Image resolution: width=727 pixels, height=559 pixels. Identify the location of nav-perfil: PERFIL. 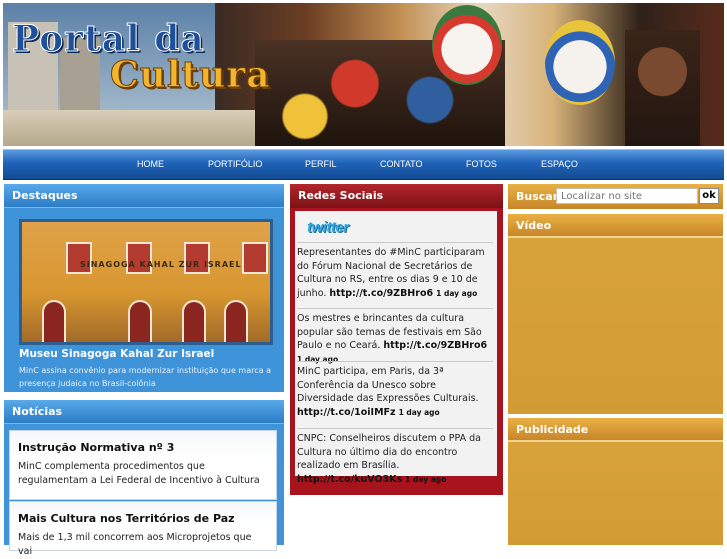
(321, 164).